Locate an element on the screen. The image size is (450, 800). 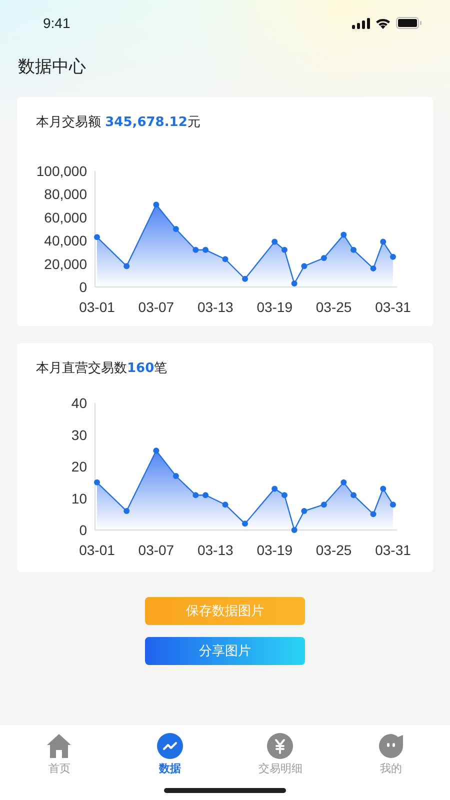
smiley-face-icon is located at coordinates (391, 746).